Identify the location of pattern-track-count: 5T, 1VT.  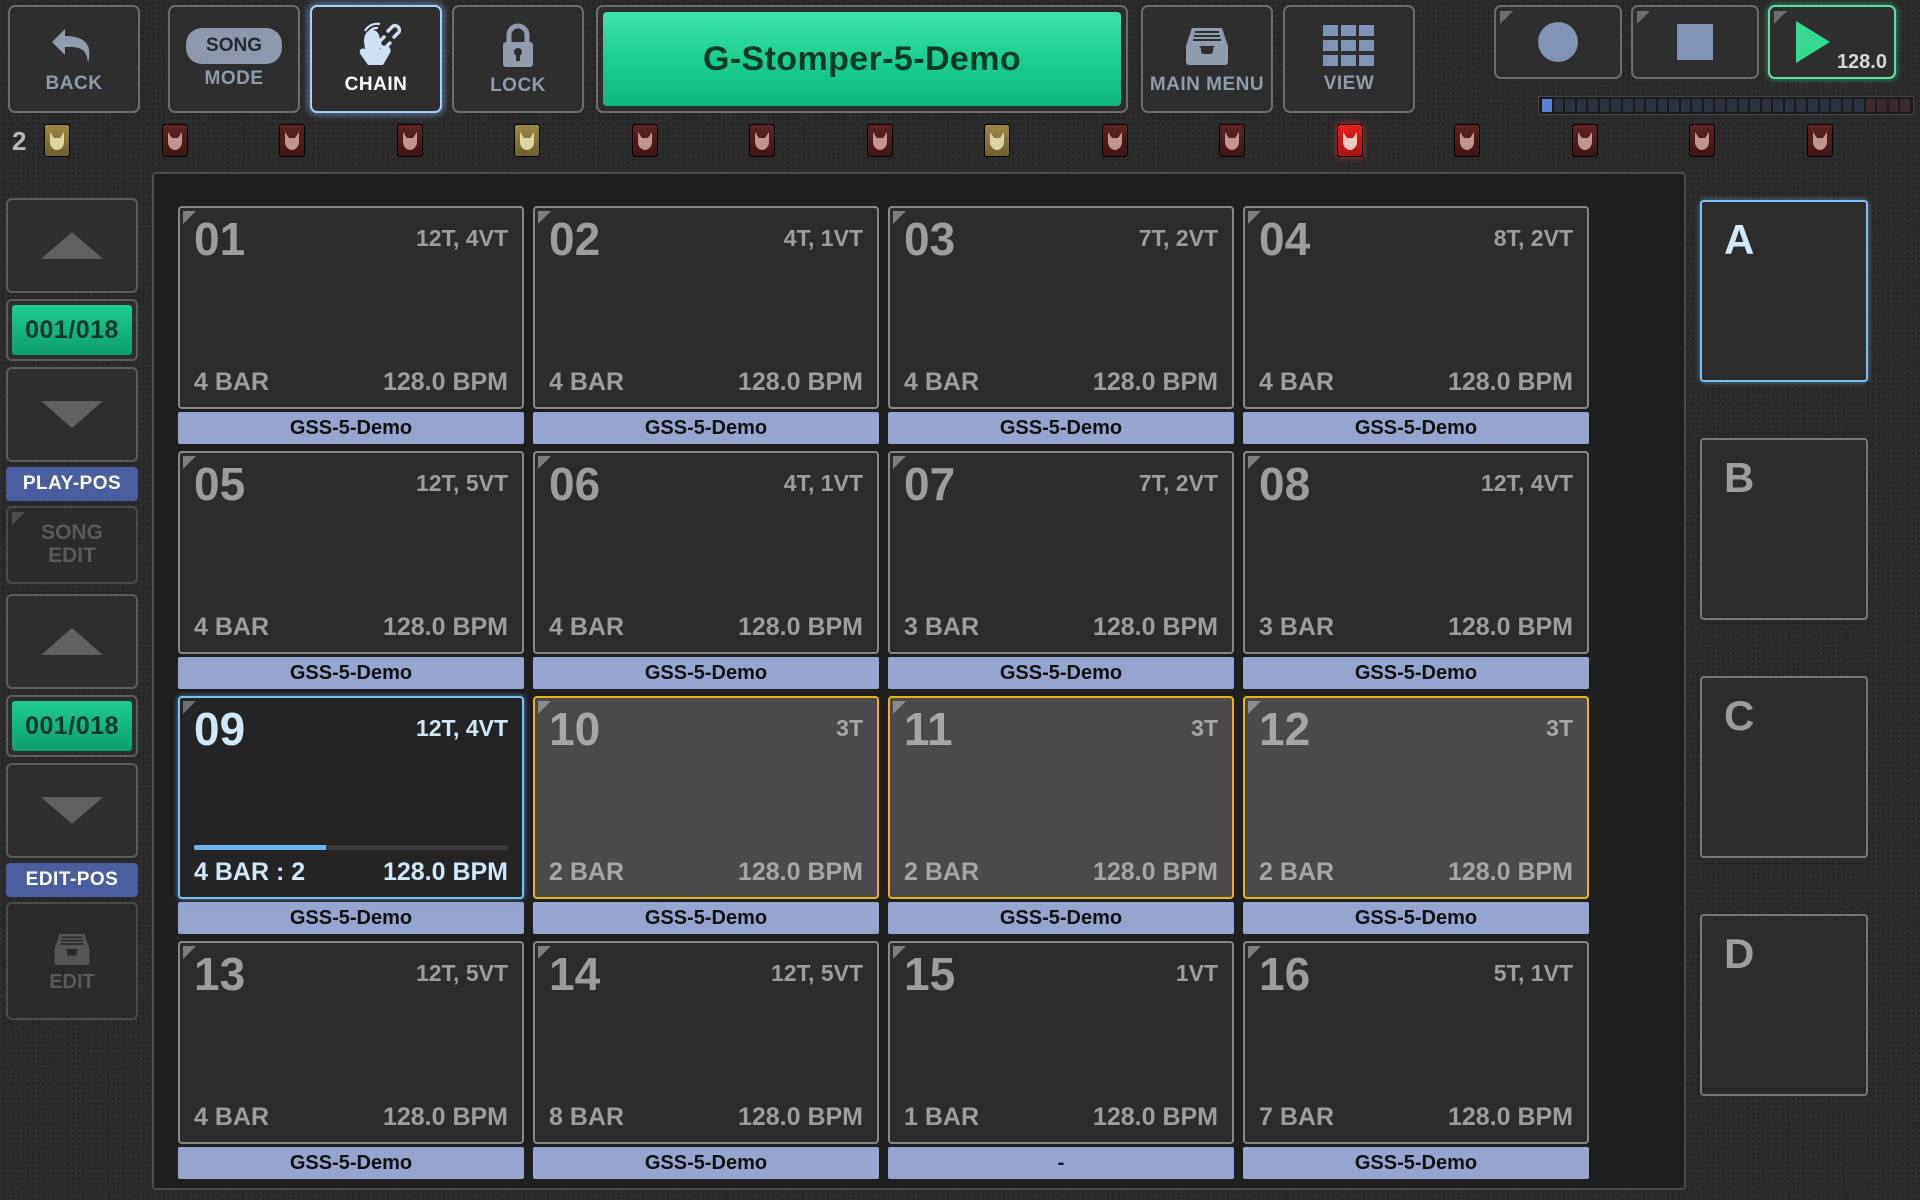
(1533, 973).